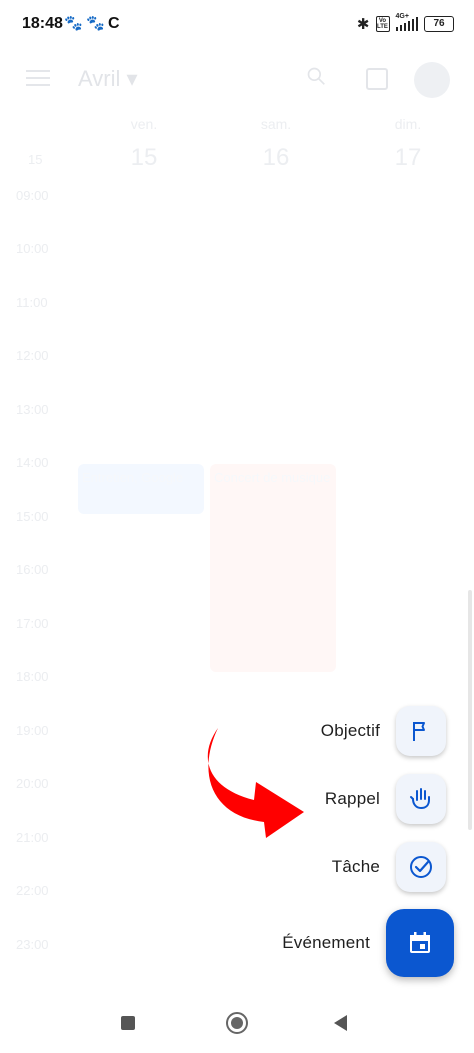 This screenshot has width=474, height=1053. I want to click on day-number: 15, so click(144, 157).